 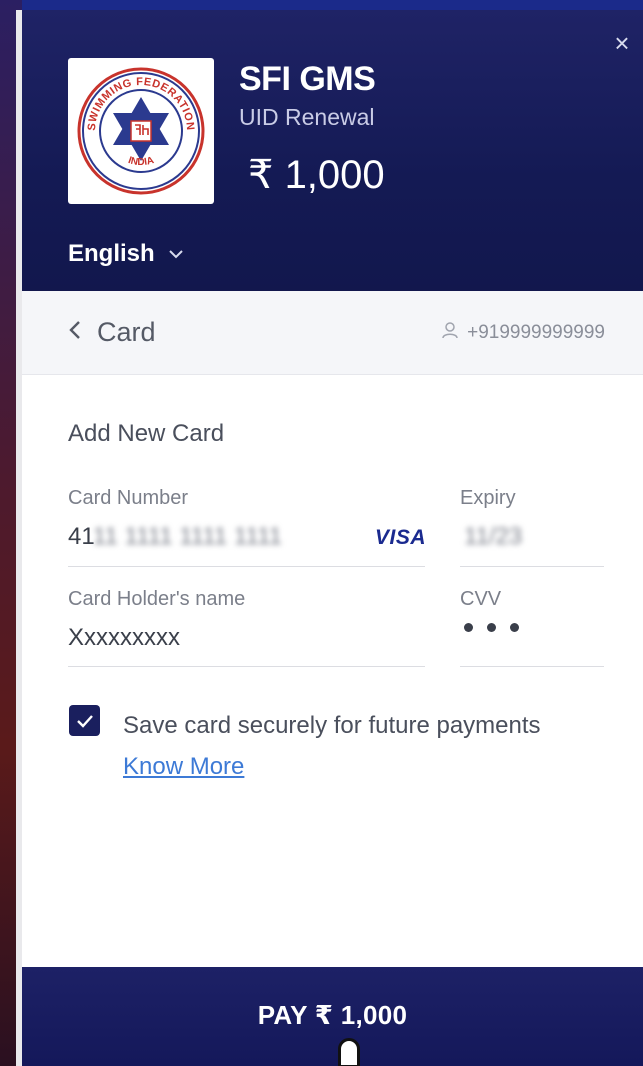 What do you see at coordinates (481, 599) in the screenshot?
I see `cvv-label: CVV` at bounding box center [481, 599].